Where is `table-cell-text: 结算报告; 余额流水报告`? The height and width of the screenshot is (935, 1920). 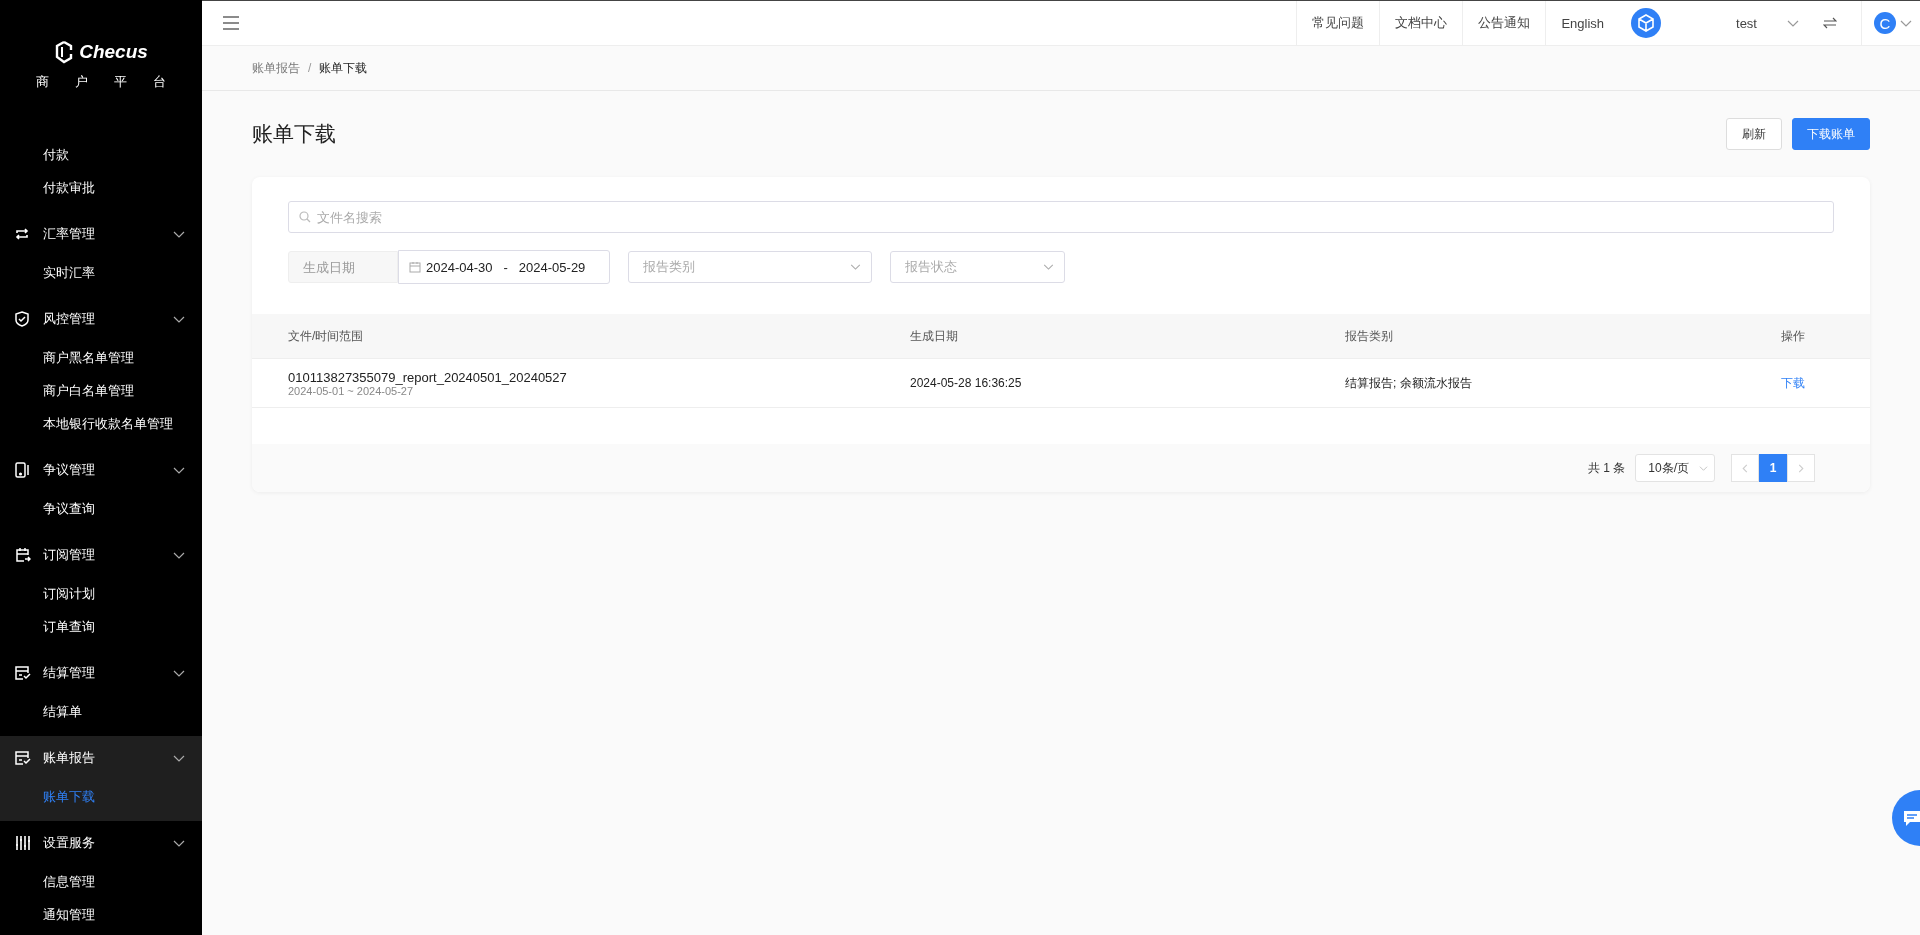 table-cell-text: 结算报告; 余额流水报告 is located at coordinates (1409, 383).